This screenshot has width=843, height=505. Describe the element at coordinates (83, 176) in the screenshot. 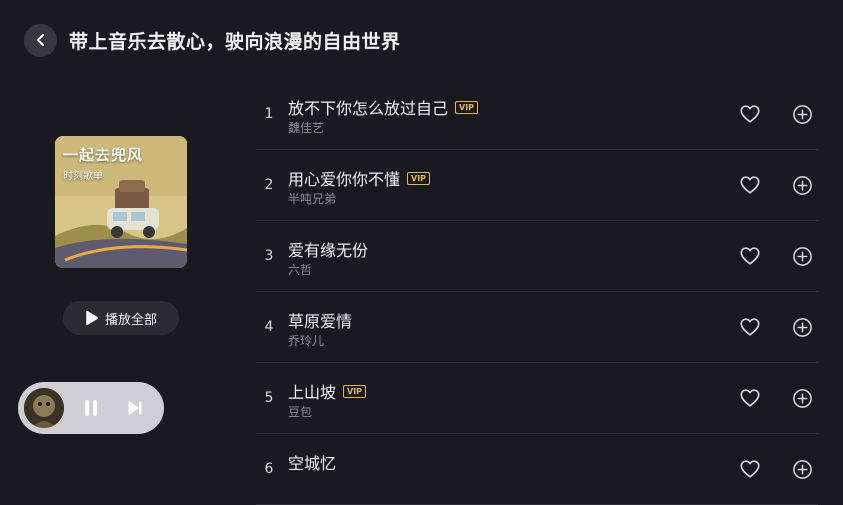

I see `cover-subtitle: 时刻歌单` at that location.